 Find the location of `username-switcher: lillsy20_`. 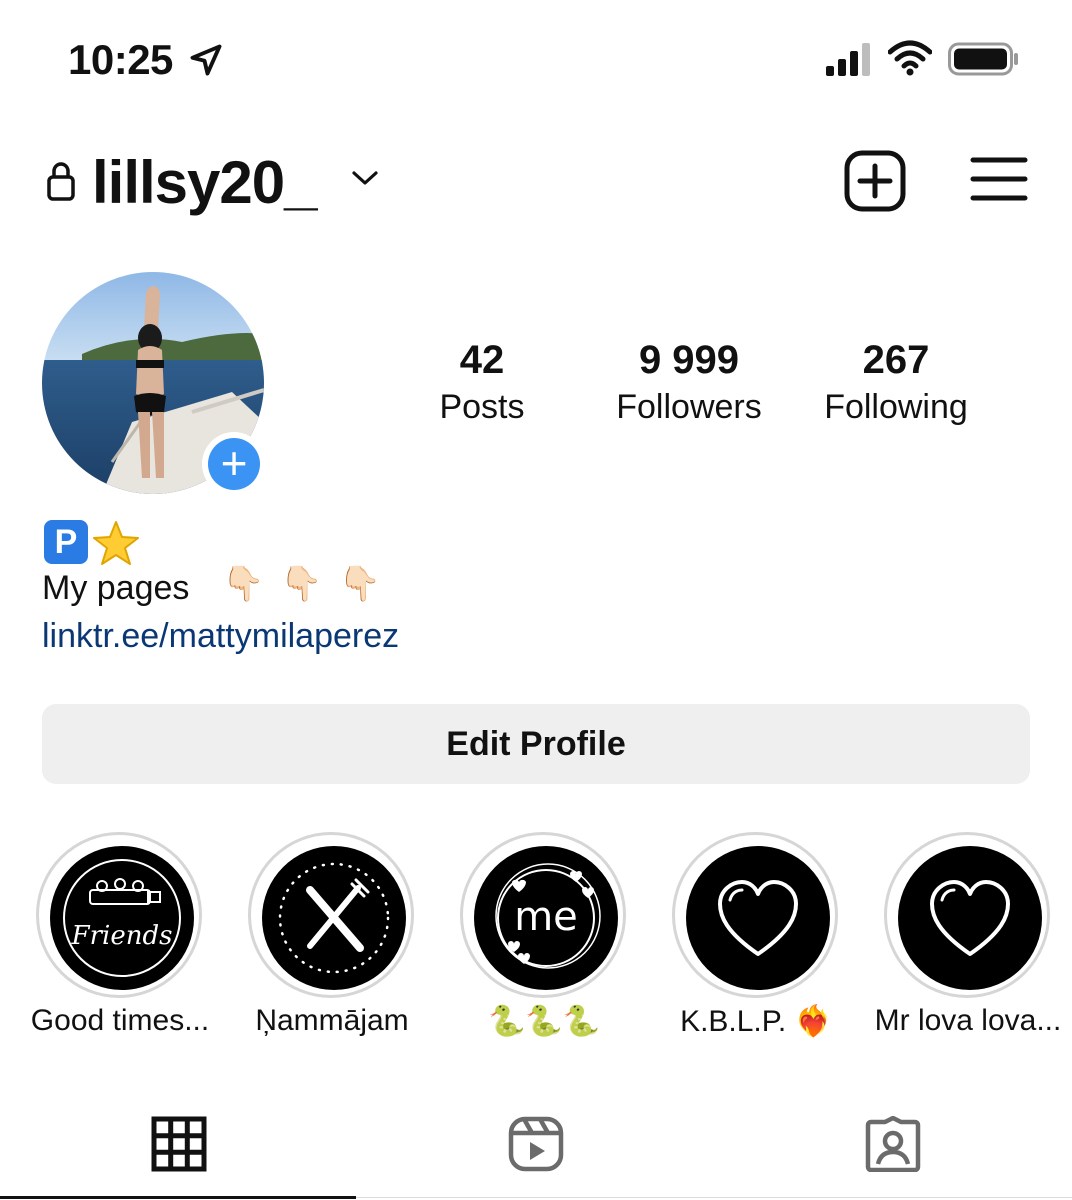

username-switcher: lillsy20_ is located at coordinates (205, 182).